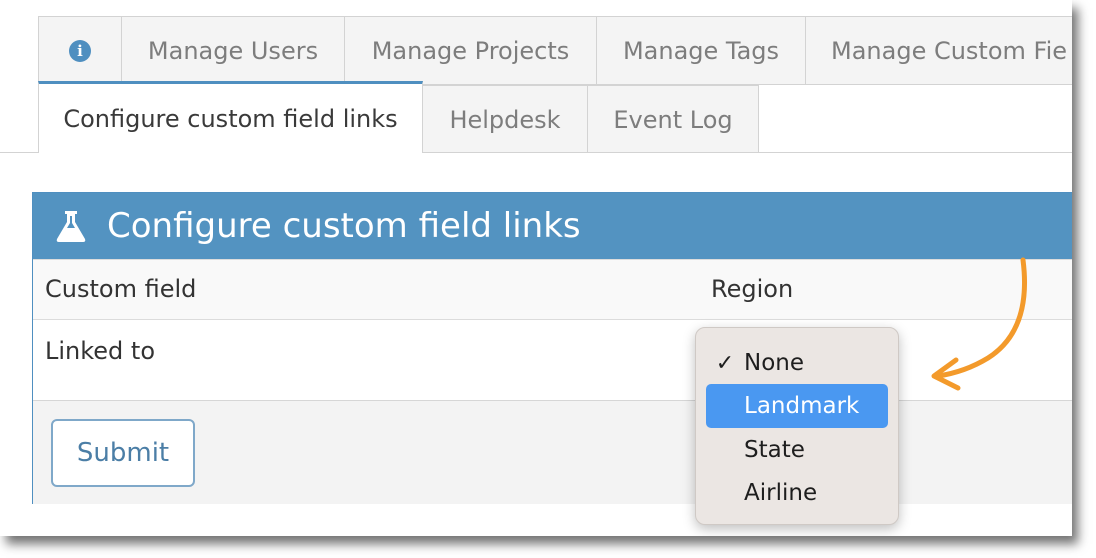 This screenshot has width=1096, height=558. I want to click on tab-configure-custom-field-links: Configure custom field links, so click(230, 117).